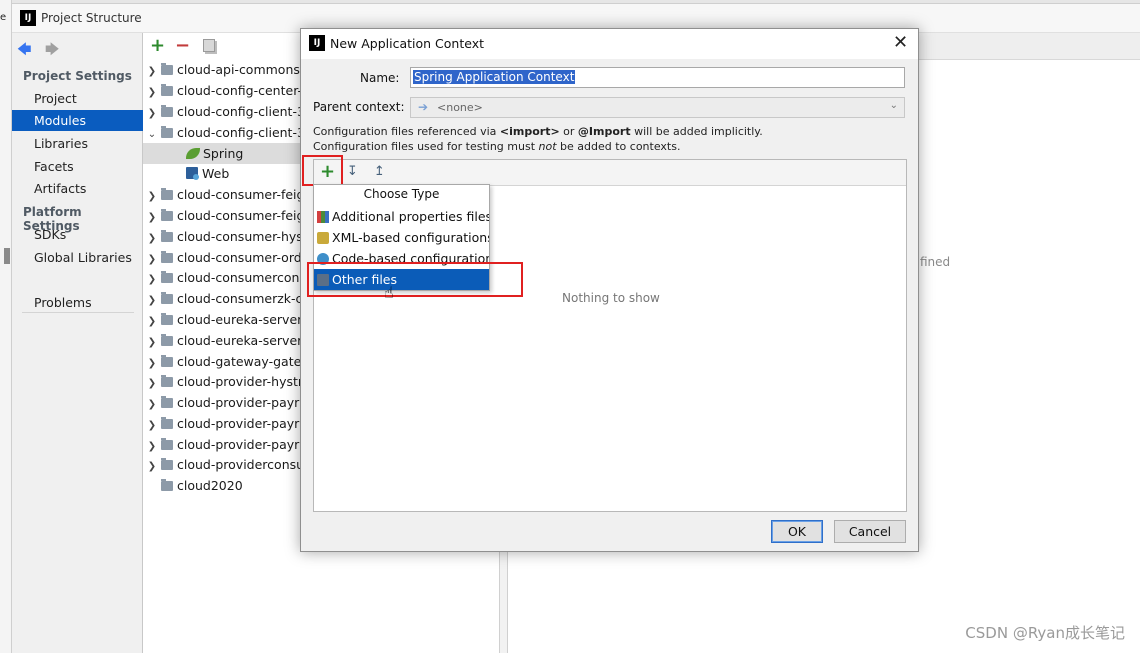 The width and height of the screenshot is (1140, 653). Describe the element at coordinates (77, 166) in the screenshot. I see `sidebar-item-facets: Facets` at that location.